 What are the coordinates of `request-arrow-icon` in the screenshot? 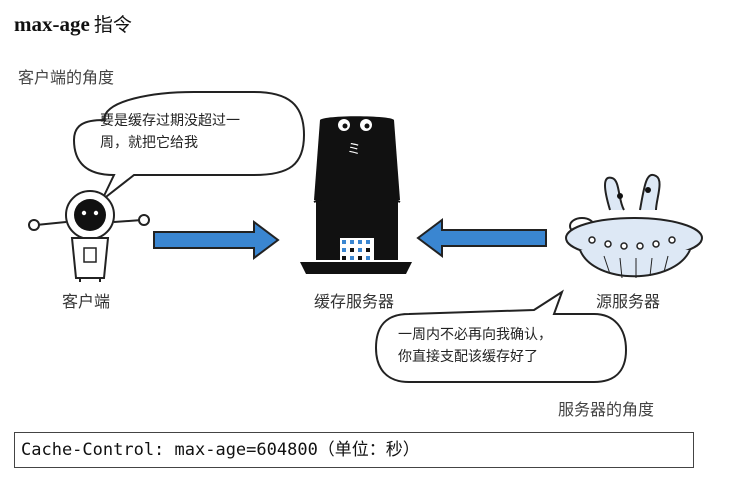 It's located at (216, 240).